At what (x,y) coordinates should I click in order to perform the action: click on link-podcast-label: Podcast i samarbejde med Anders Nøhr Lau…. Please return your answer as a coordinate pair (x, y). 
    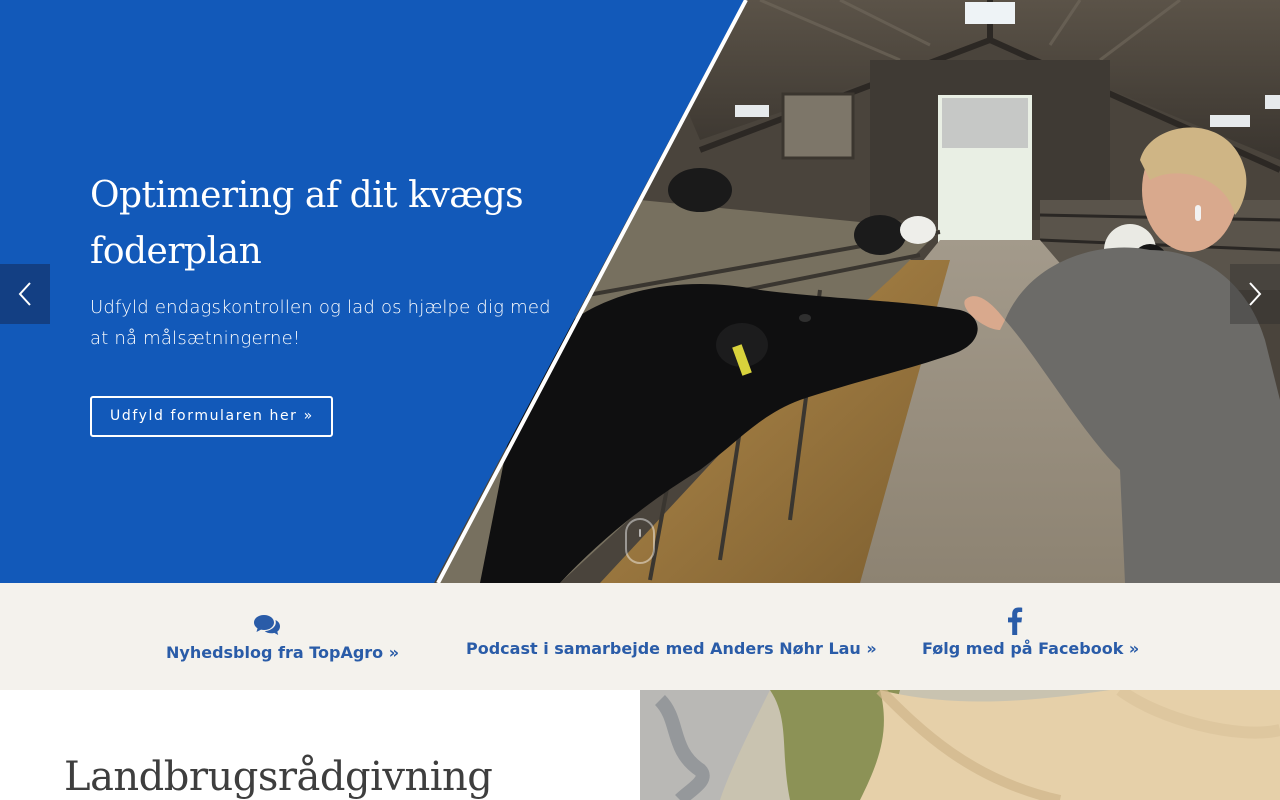
    Looking at the image, I should click on (671, 648).